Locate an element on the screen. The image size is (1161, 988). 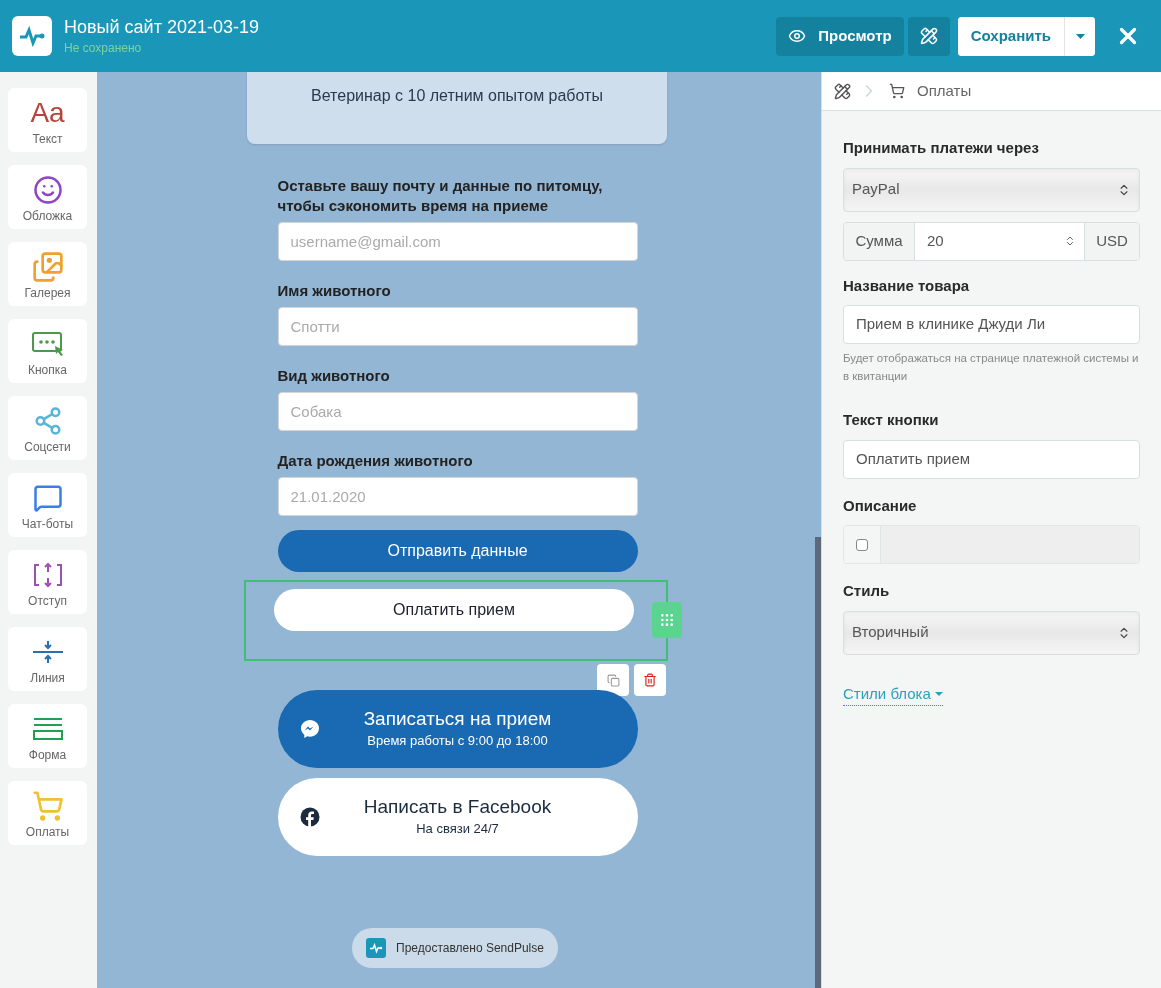
design-tools-button is located at coordinates (928, 36).